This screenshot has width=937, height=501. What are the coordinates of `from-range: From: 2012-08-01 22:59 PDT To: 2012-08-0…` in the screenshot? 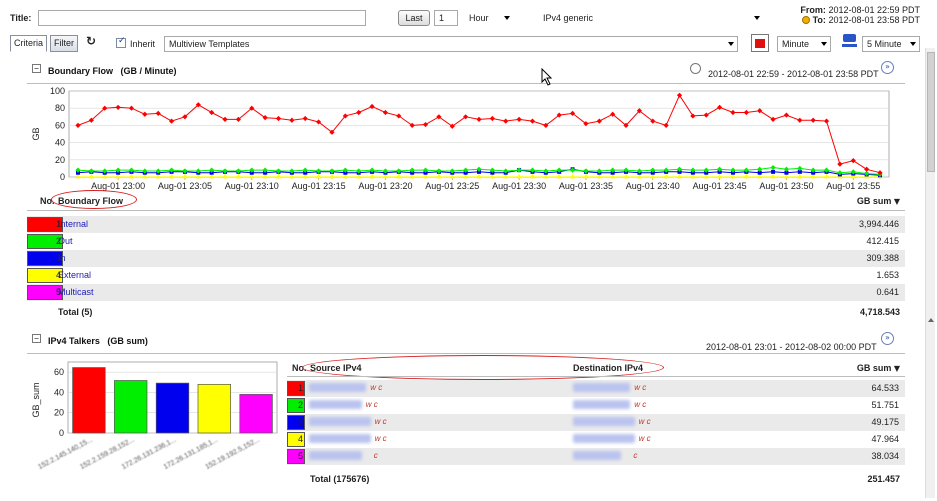 It's located at (855, 15).